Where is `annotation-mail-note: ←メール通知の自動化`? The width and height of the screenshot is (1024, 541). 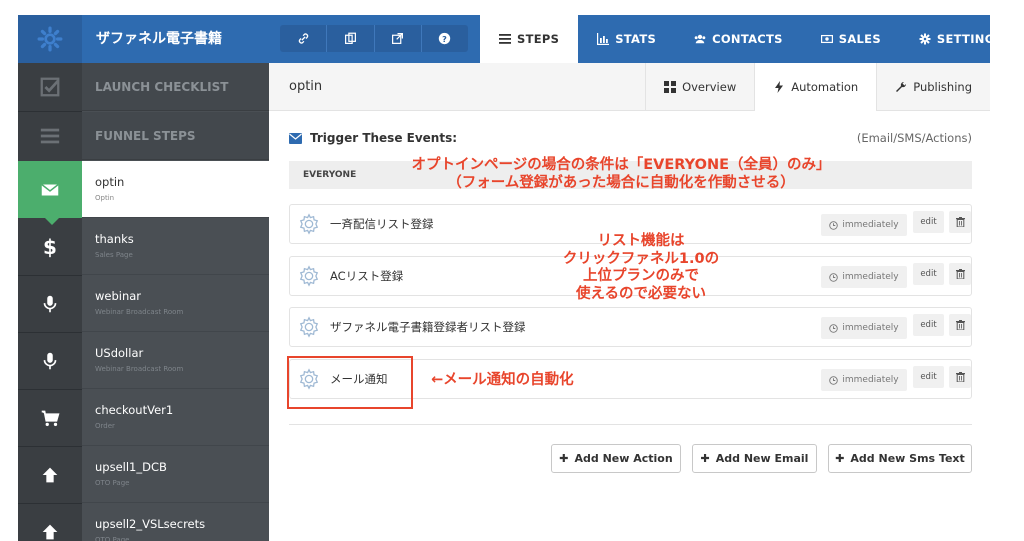 annotation-mail-note: ←メール通知の自動化 is located at coordinates (502, 380).